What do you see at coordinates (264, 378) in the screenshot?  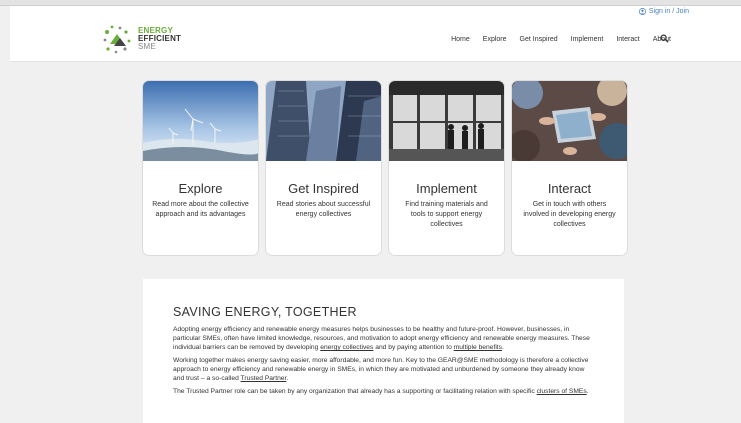 I see `trusted-partner-link: Trusted Partner` at bounding box center [264, 378].